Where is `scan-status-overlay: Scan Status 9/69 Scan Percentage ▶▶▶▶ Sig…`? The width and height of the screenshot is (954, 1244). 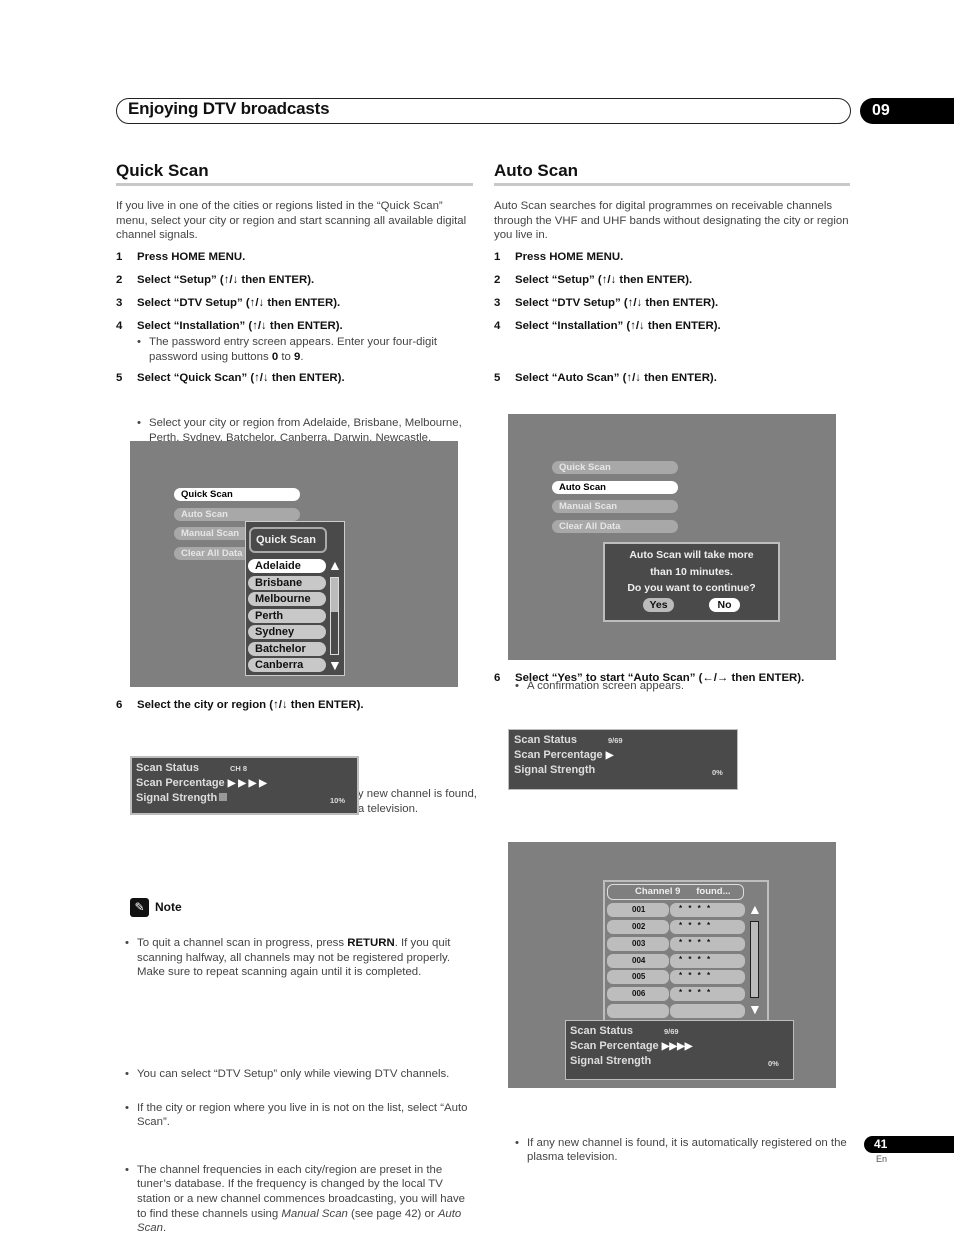 scan-status-overlay: Scan Status 9/69 Scan Percentage ▶▶▶▶ Sig… is located at coordinates (679, 1050).